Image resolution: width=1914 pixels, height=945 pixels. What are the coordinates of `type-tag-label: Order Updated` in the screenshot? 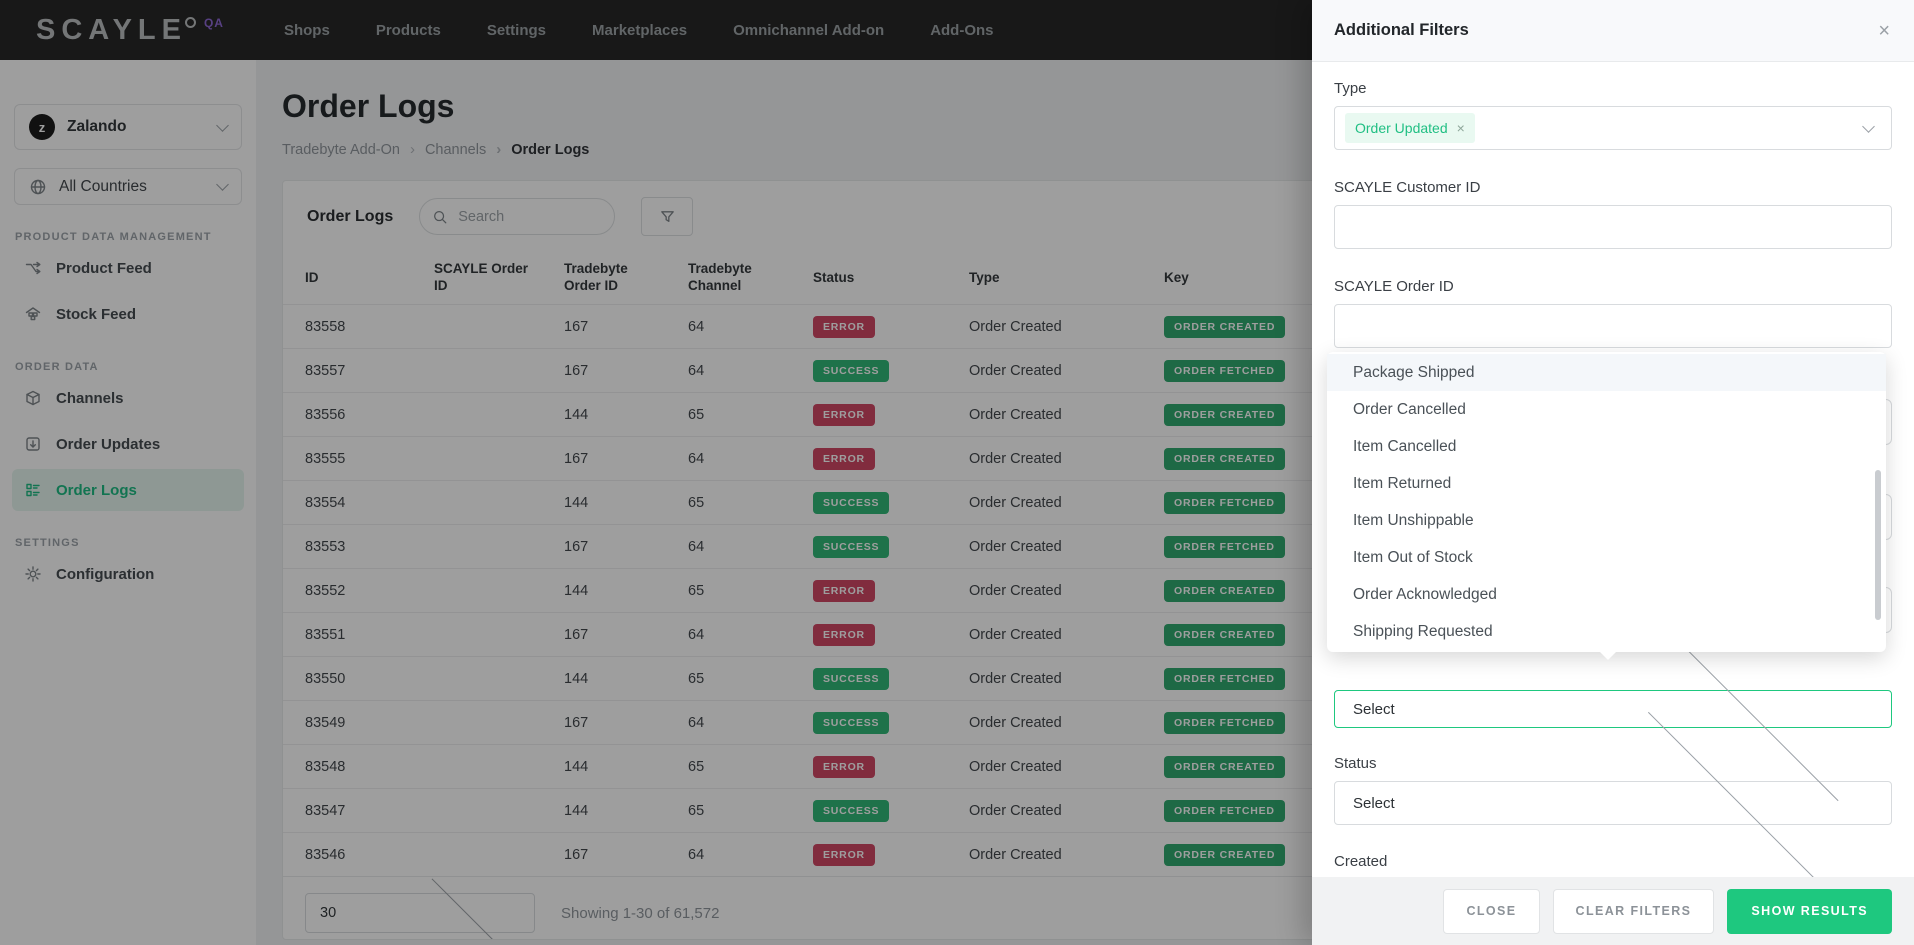 It's located at (1401, 128).